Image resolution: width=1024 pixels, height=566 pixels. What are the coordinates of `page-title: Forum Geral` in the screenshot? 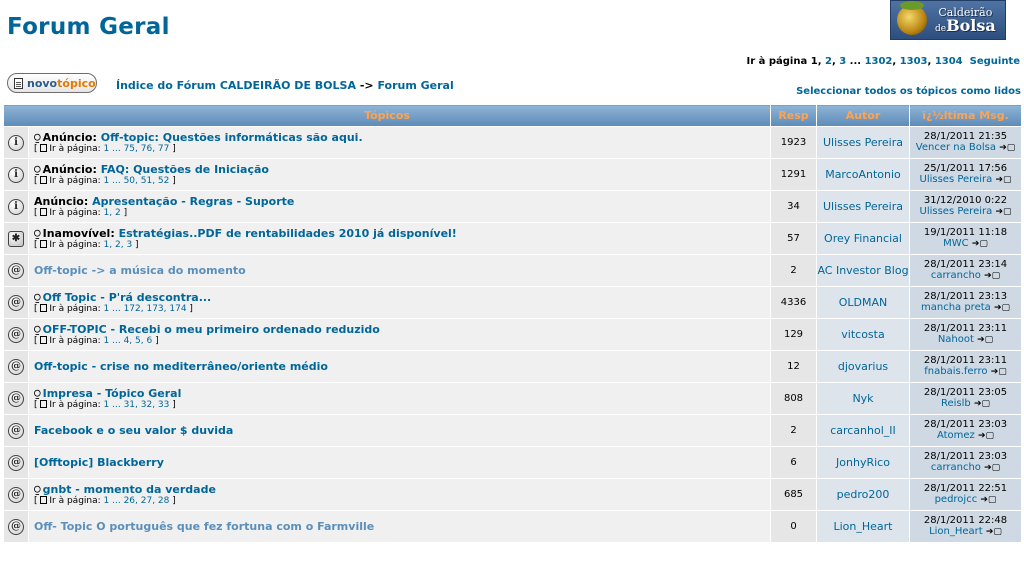 It's located at (88, 27).